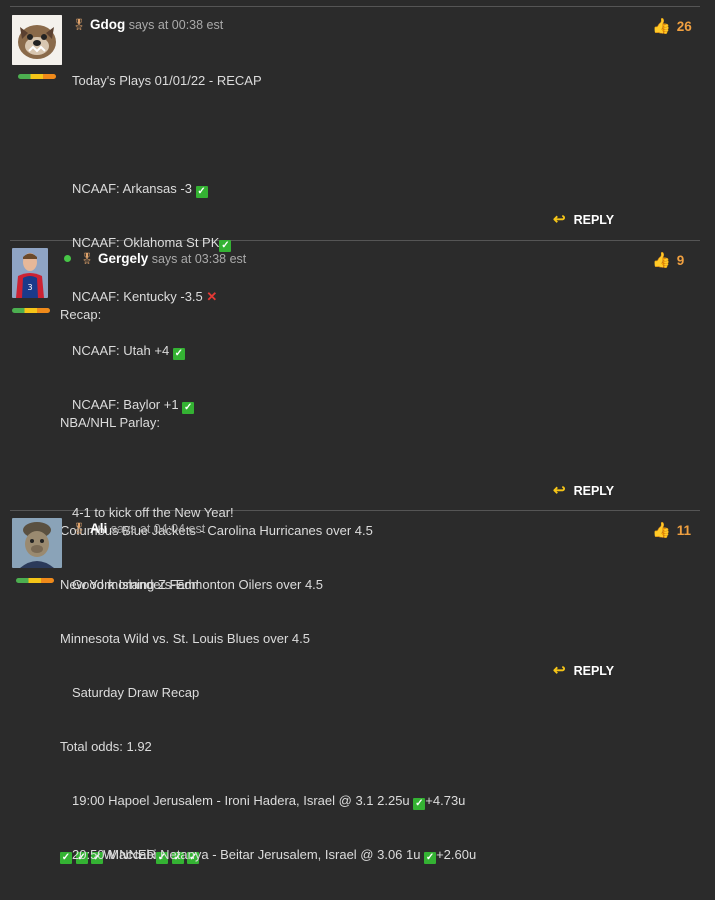  I want to click on comment-header: 🎖 Gergely says at 03:38 est, so click(155, 258).